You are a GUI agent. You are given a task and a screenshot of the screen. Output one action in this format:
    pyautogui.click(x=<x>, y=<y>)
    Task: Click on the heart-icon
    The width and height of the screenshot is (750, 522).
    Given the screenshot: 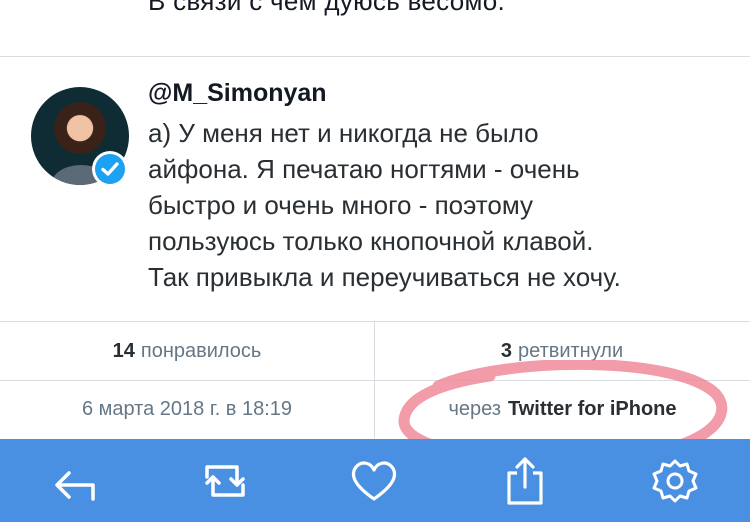 What is the action you would take?
    pyautogui.click(x=374, y=481)
    